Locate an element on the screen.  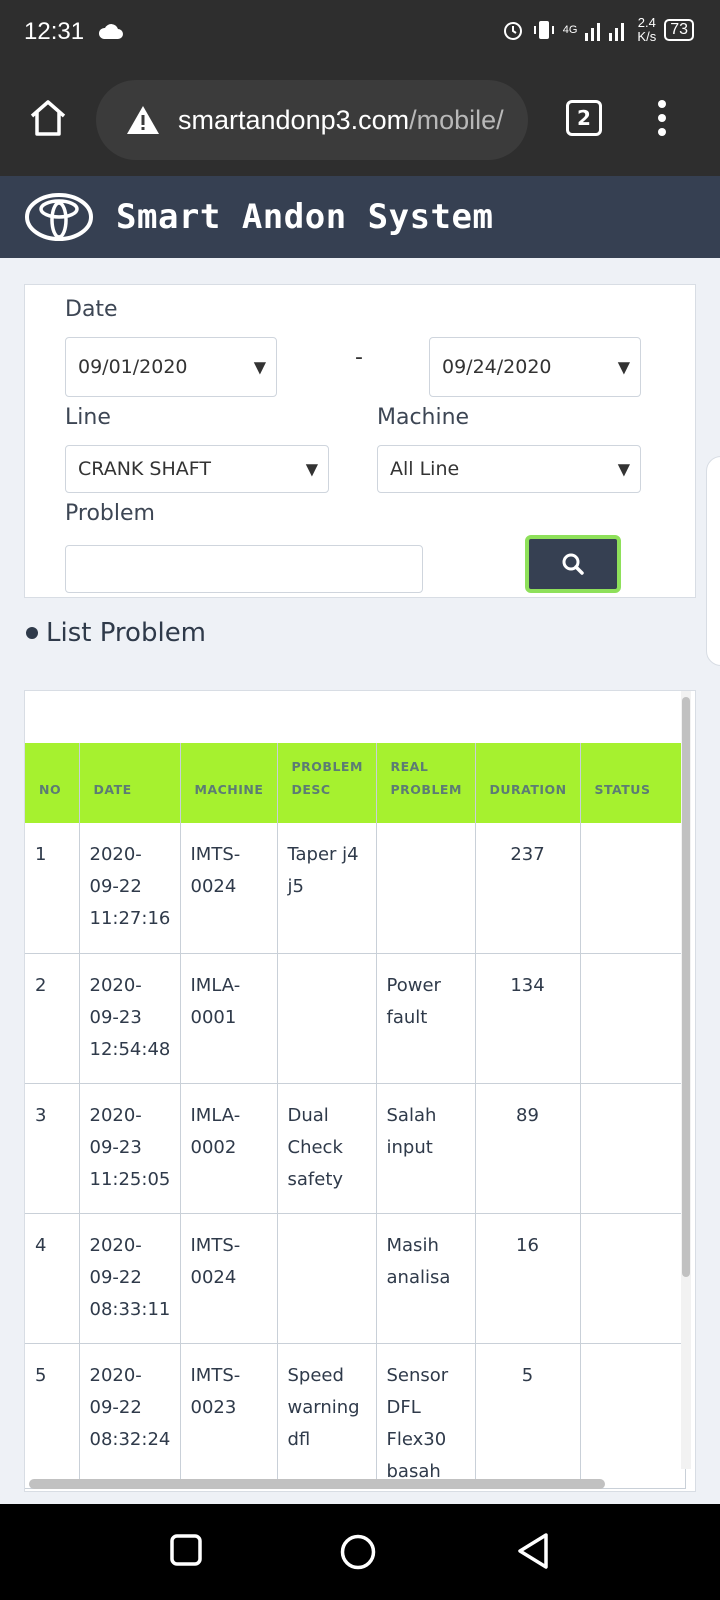
cell-machine: IMLA-0001 is located at coordinates (229, 1018).